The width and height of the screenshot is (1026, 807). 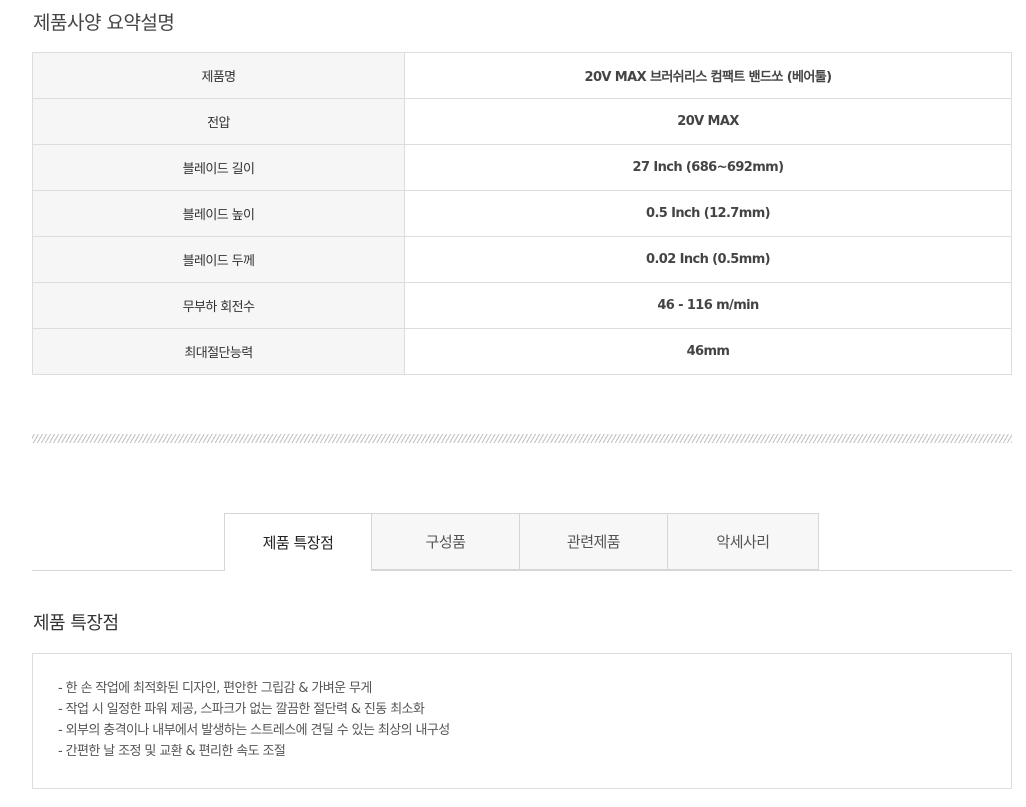 What do you see at coordinates (708, 121) in the screenshot?
I see `spec-value-voltage: 20V MAX` at bounding box center [708, 121].